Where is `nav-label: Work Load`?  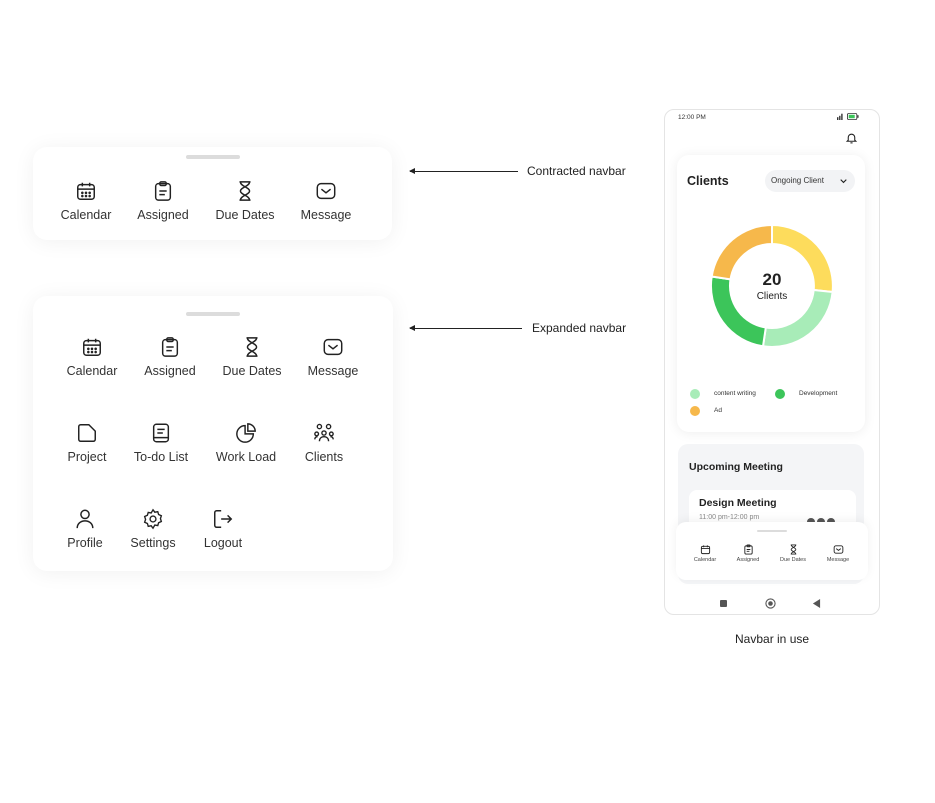
nav-label: Work Load is located at coordinates (246, 457).